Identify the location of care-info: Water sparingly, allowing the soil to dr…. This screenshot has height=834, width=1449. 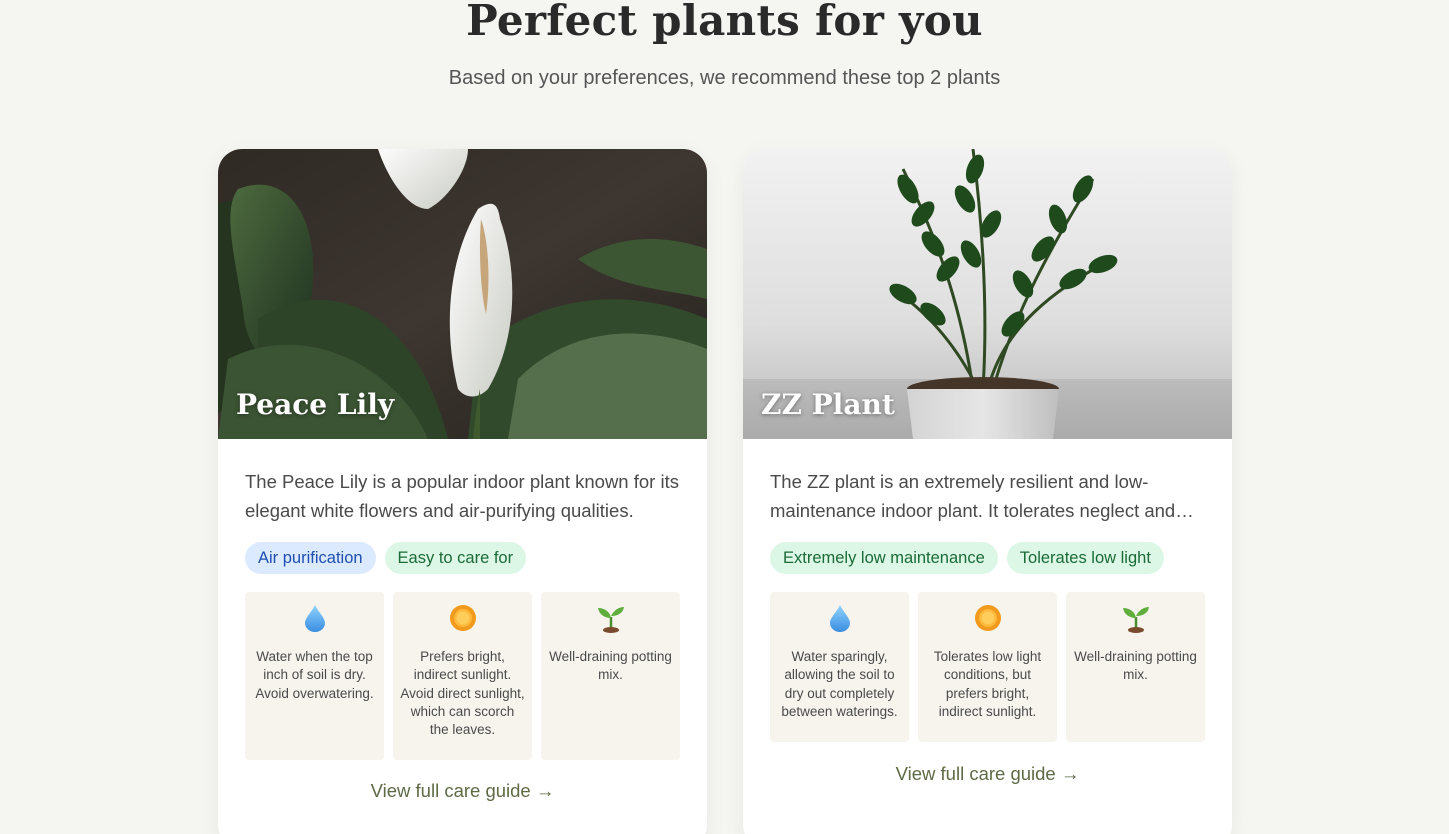
(987, 667).